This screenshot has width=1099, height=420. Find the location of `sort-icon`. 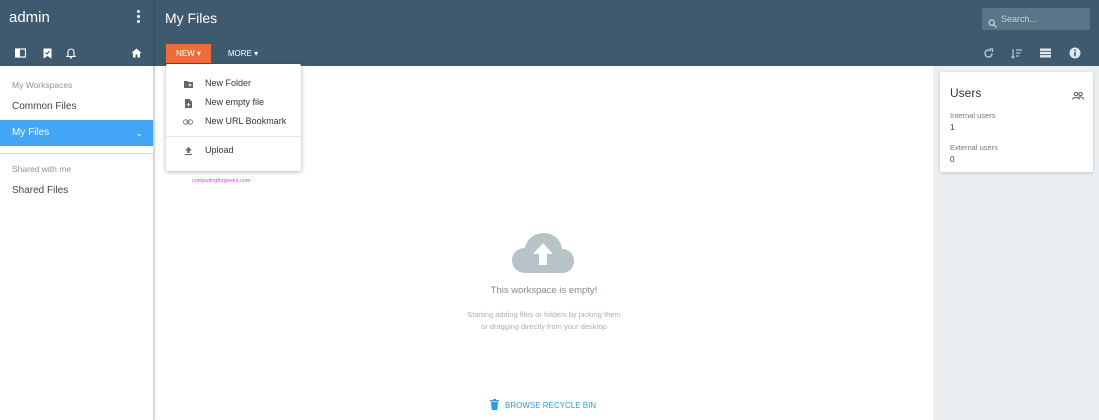

sort-icon is located at coordinates (1017, 53).